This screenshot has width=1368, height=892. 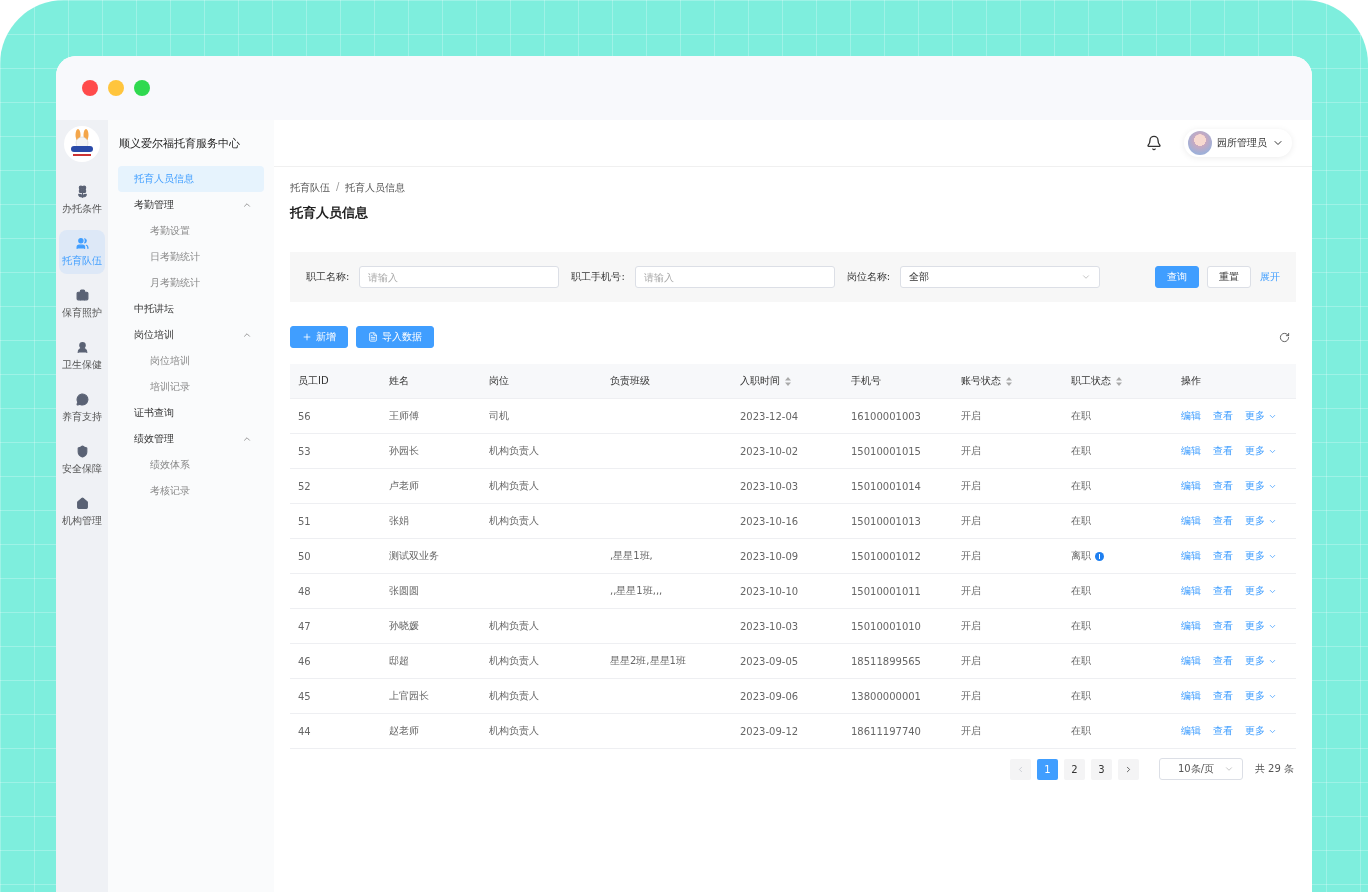 What do you see at coordinates (191, 439) in the screenshot?
I see `nav-item: 绩效管理` at bounding box center [191, 439].